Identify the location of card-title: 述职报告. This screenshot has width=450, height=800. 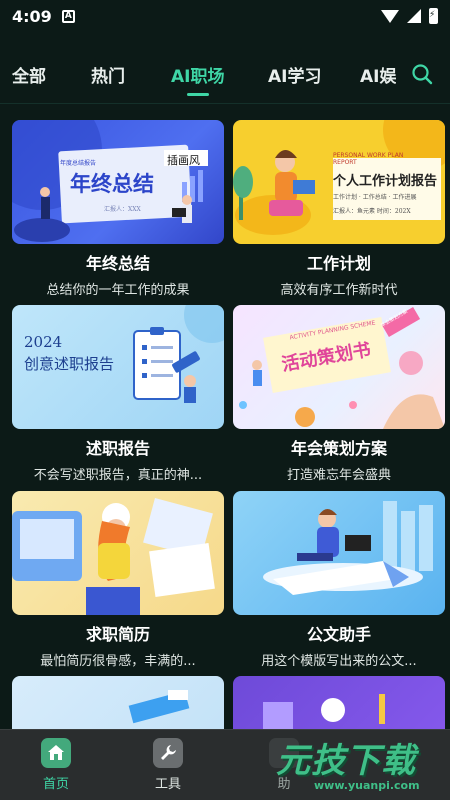
(117, 448).